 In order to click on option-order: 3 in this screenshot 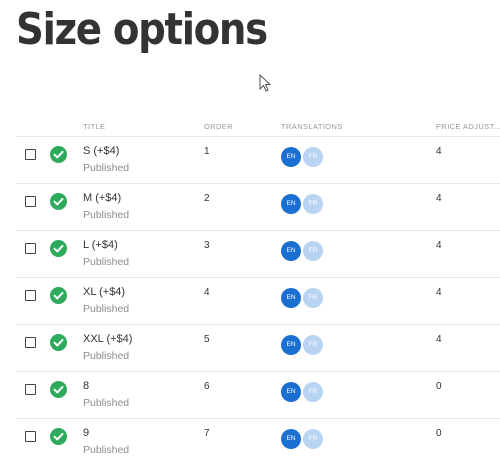, I will do `click(207, 245)`.